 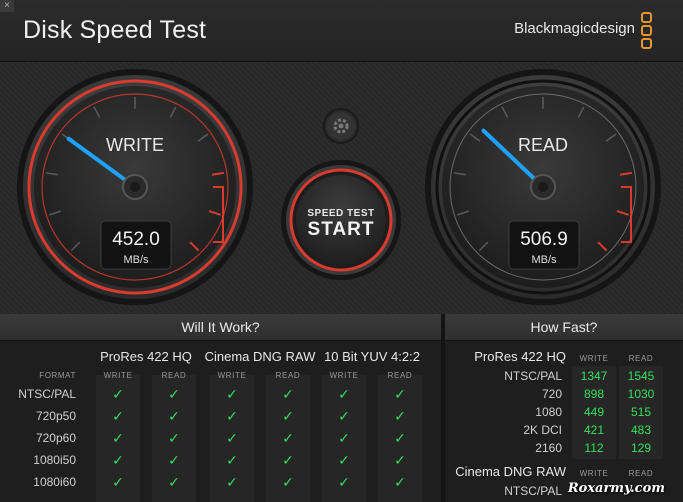 I want to click on start-button: SPEED TEST START, so click(x=341, y=220).